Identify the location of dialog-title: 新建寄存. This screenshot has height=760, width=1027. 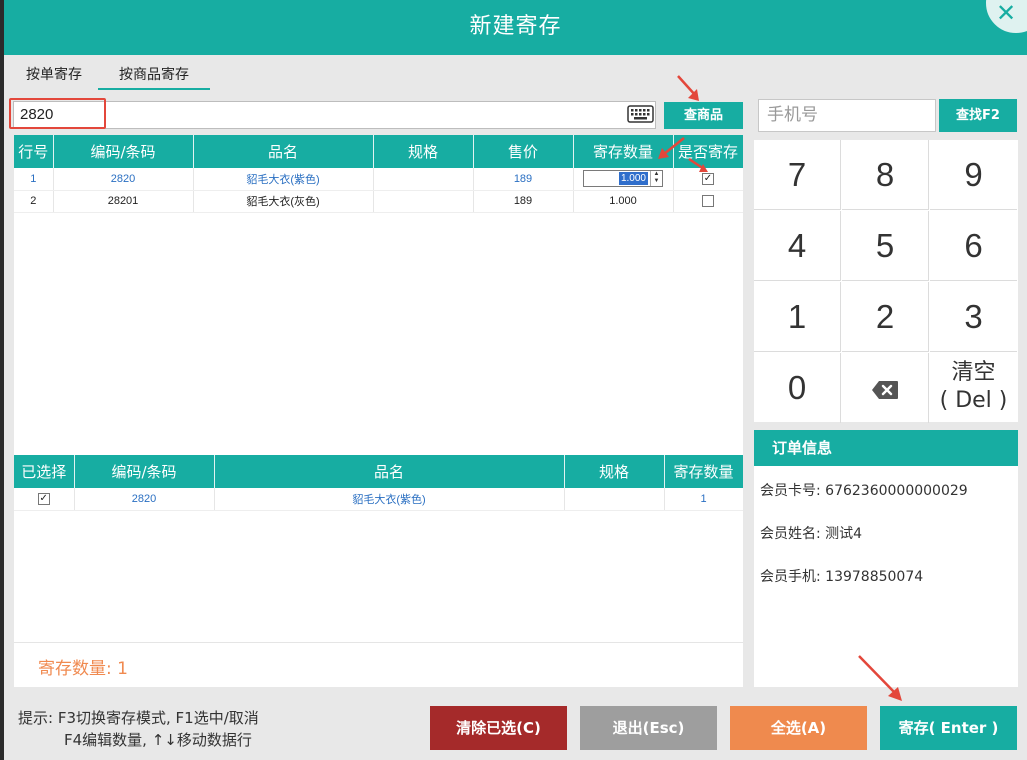
(515, 26).